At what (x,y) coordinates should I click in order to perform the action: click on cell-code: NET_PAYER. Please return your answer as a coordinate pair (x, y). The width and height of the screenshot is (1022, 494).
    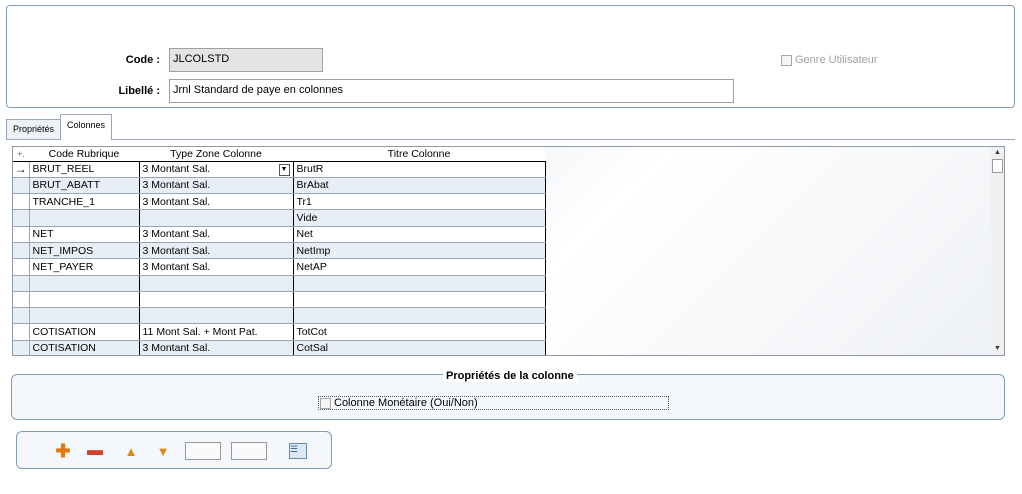
    Looking at the image, I should click on (84, 267).